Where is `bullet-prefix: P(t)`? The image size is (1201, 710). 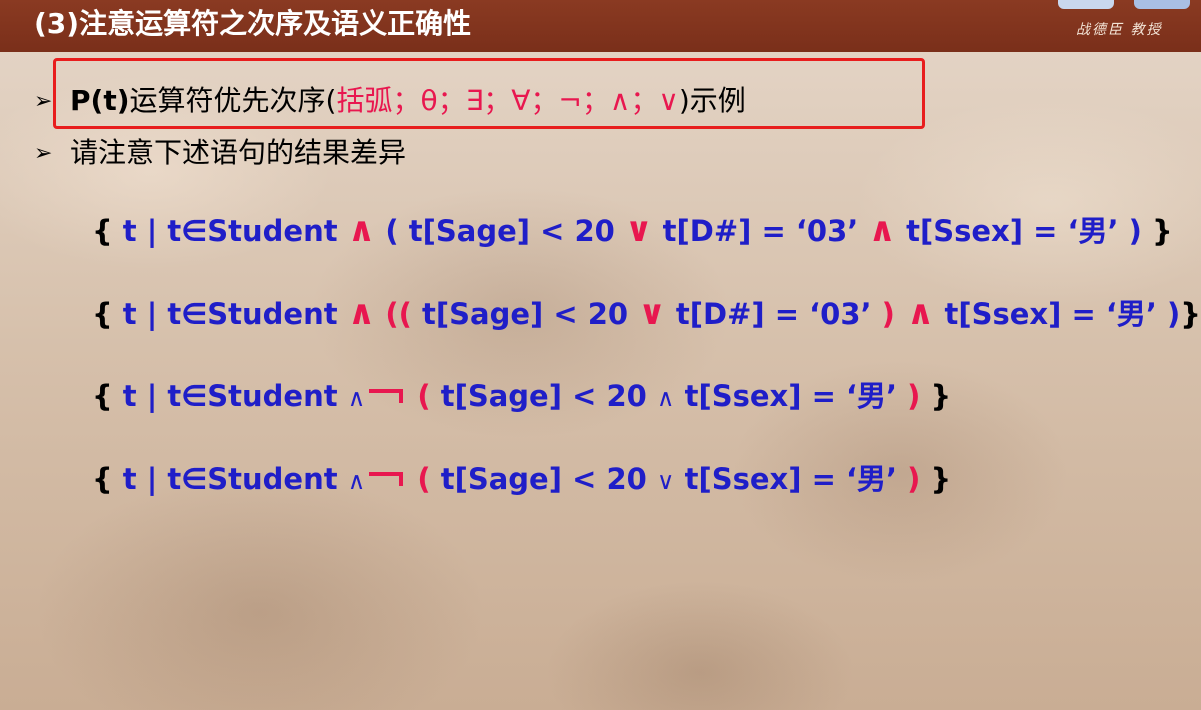 bullet-prefix: P(t) is located at coordinates (100, 100).